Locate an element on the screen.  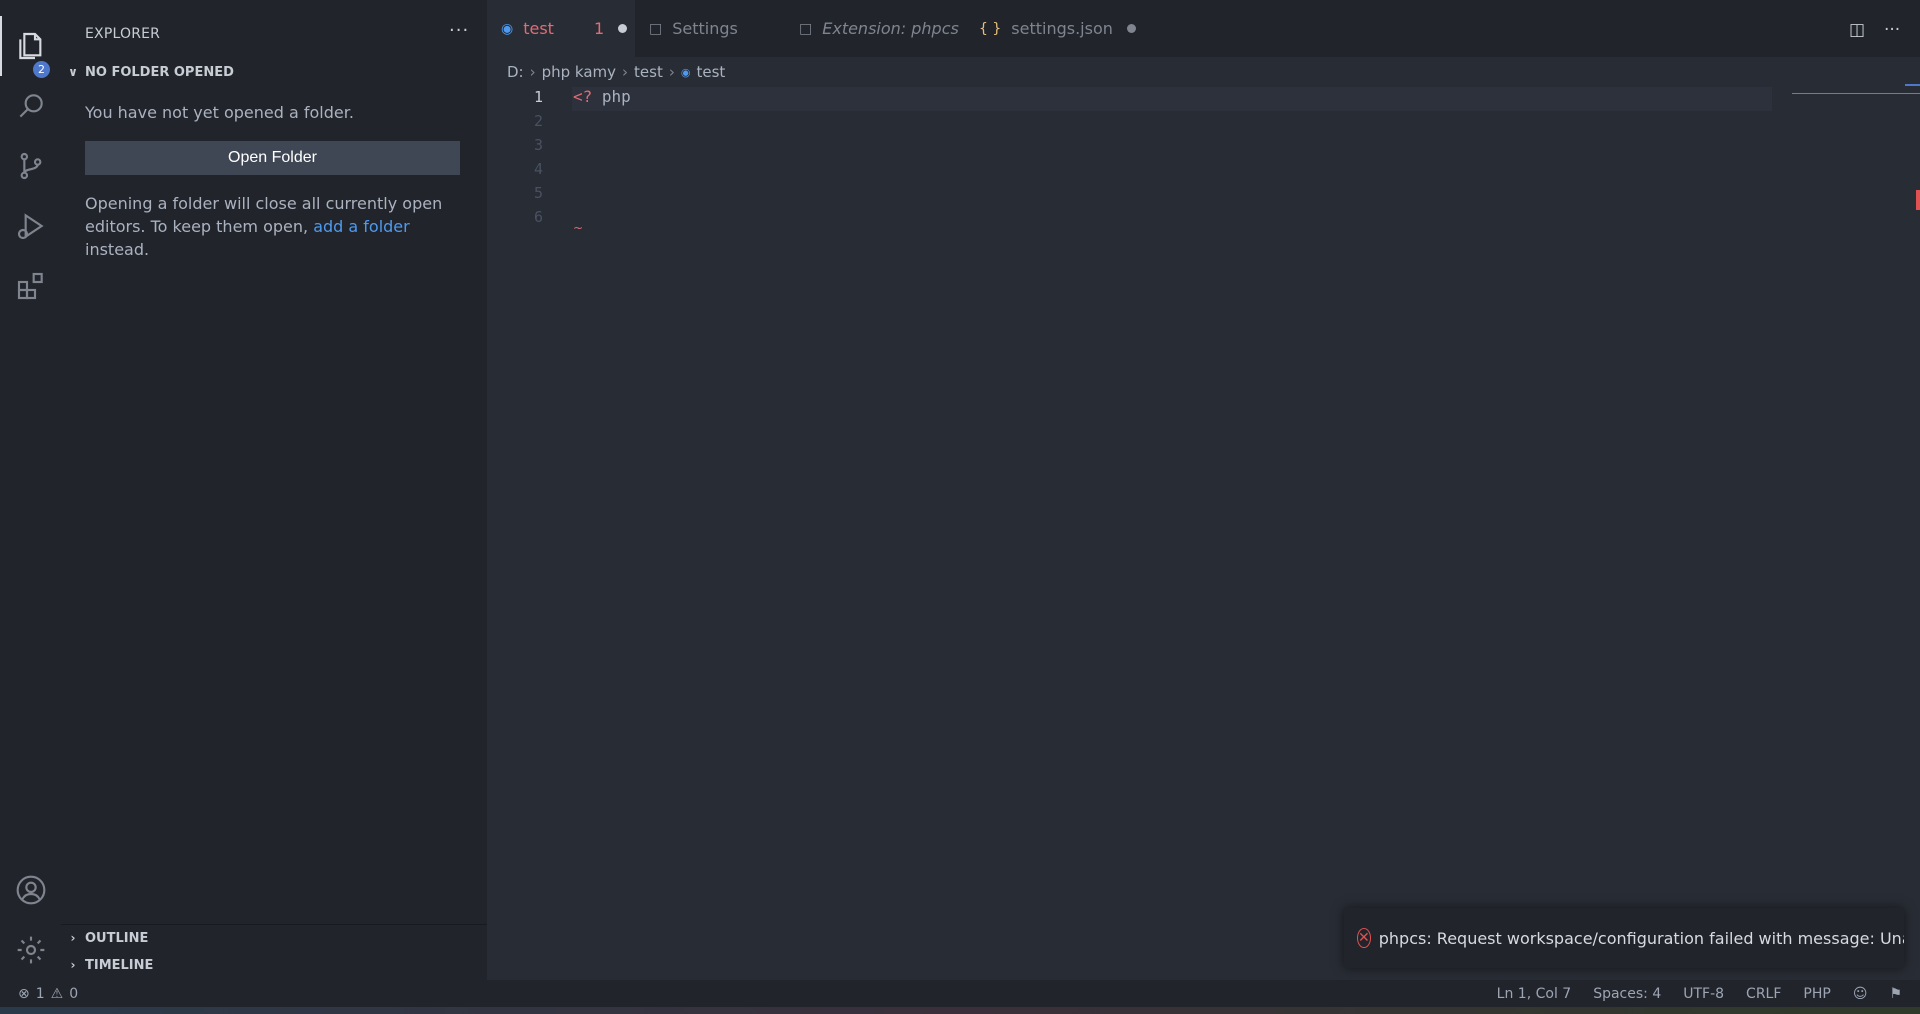
line-number: 5 is located at coordinates (538, 193).